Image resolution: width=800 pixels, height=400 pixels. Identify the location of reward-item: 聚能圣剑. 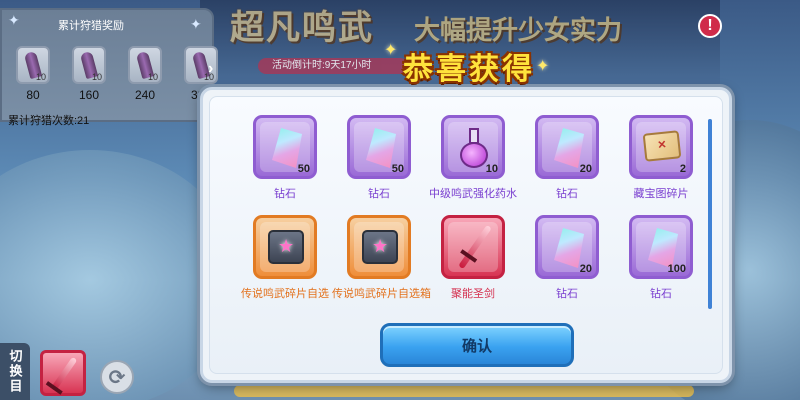
(473, 258).